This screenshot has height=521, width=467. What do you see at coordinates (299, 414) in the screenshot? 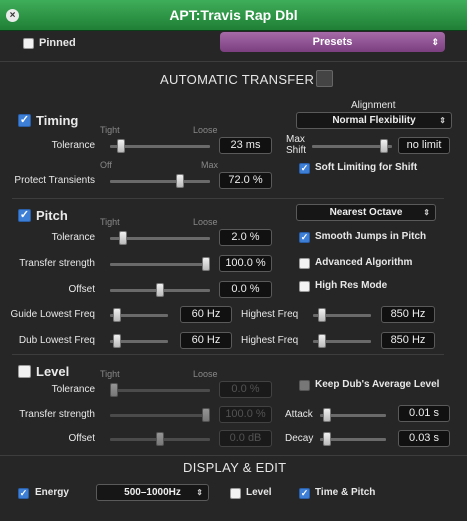
I see `attack-label: Attack` at bounding box center [299, 414].